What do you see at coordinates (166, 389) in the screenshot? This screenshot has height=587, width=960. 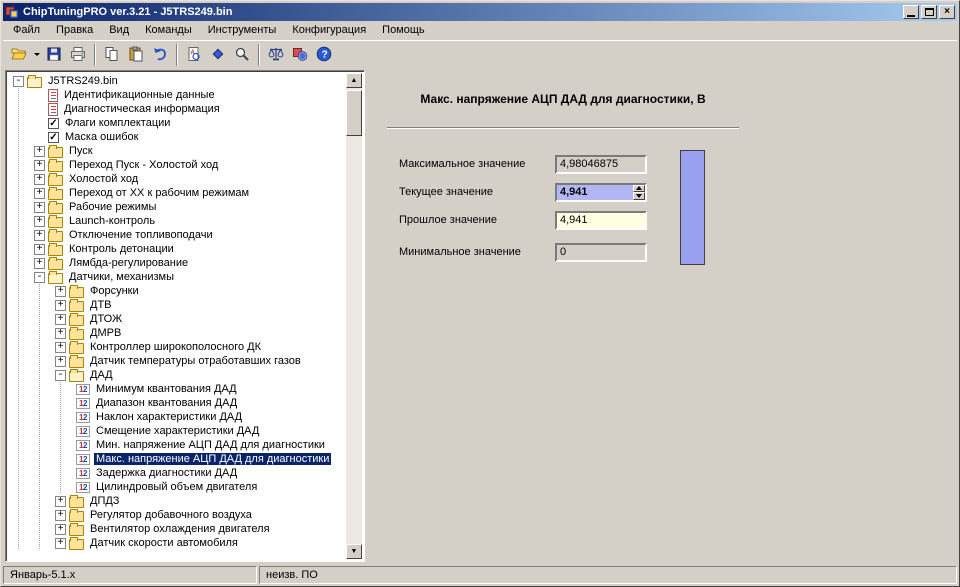 I see `tree-label: Минимум квантования ДАД` at bounding box center [166, 389].